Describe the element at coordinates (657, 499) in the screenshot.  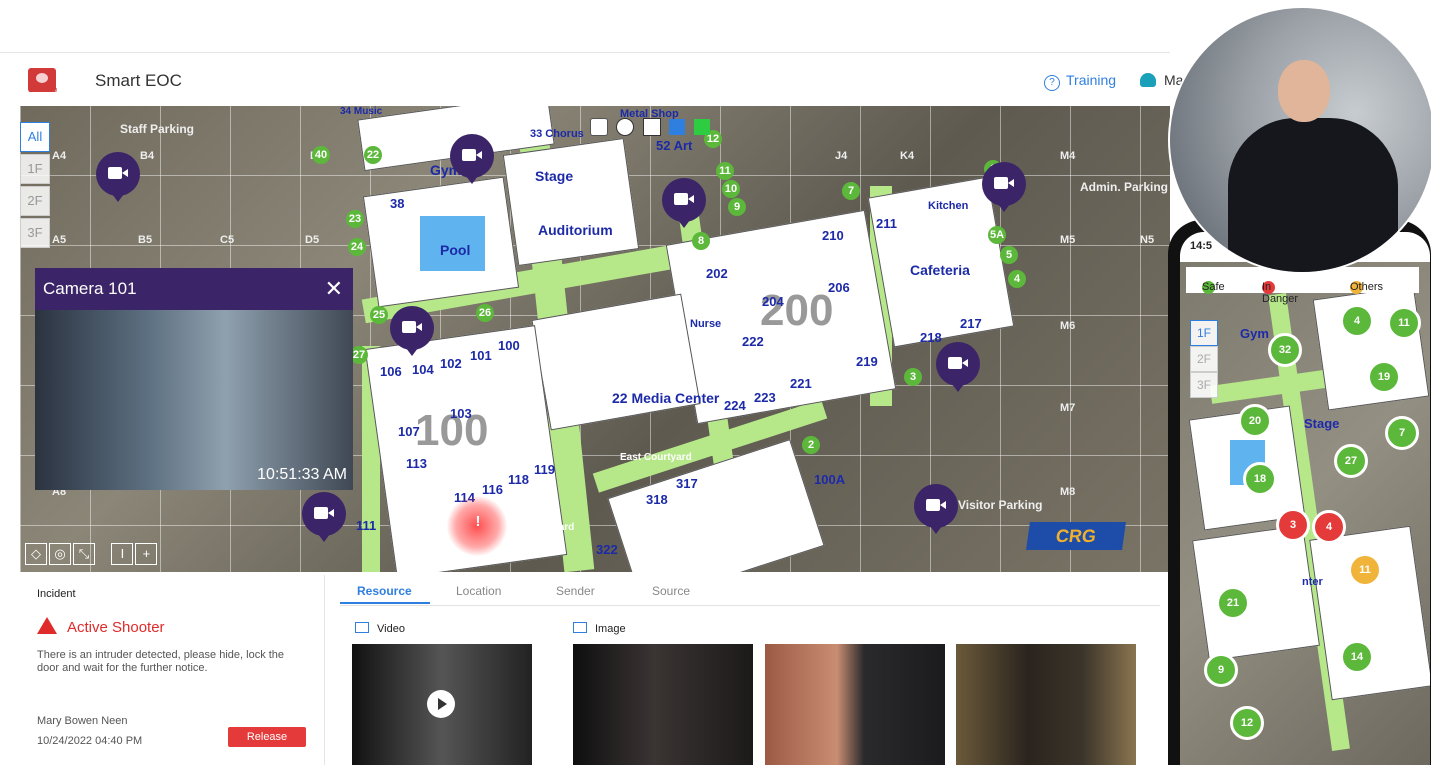
I see `room-label: 318` at that location.